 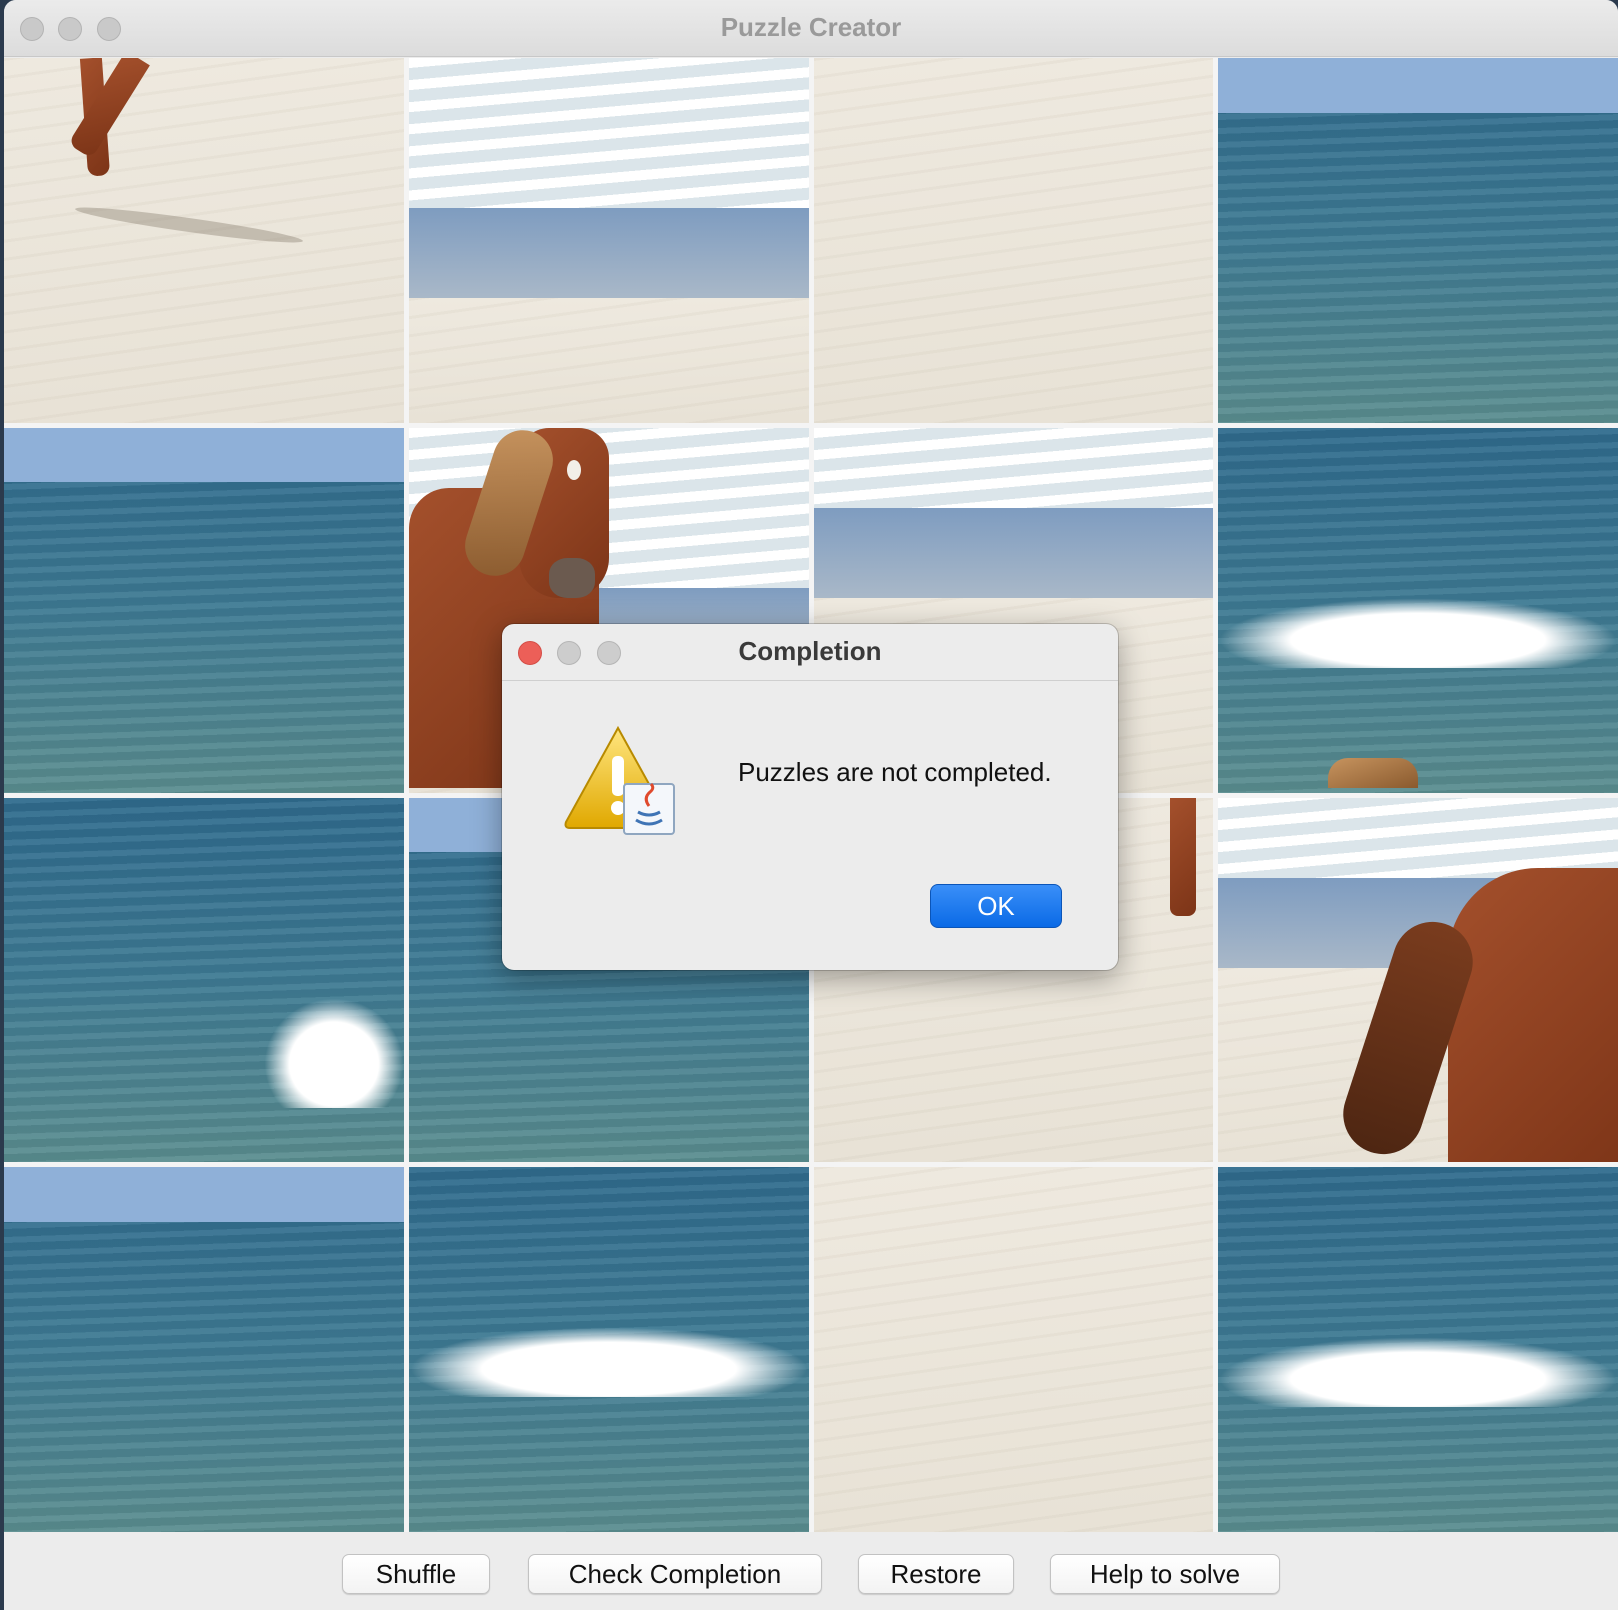 I want to click on dialog-title: Completion, so click(x=810, y=651).